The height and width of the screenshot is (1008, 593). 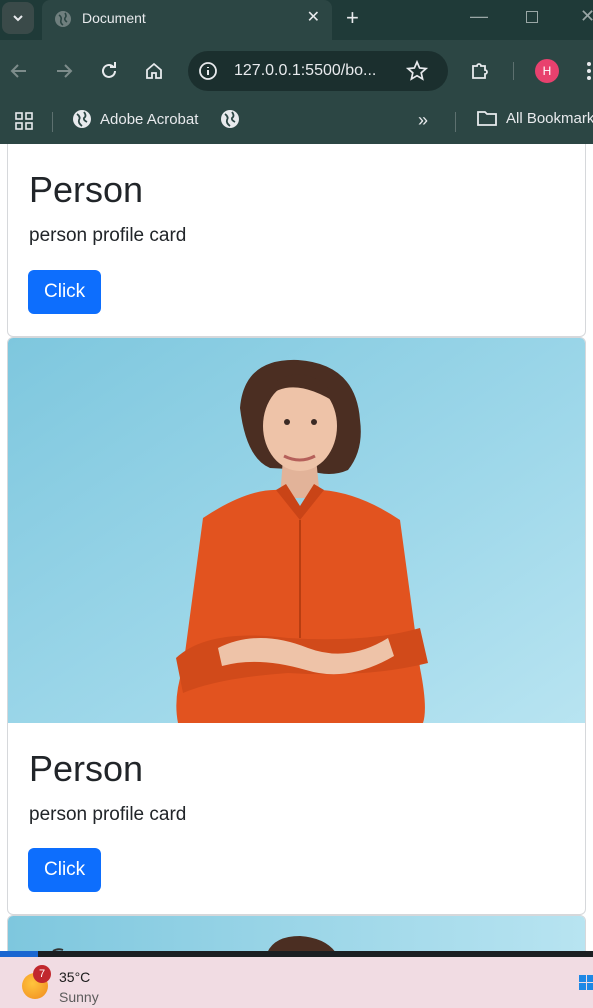 I want to click on profile-card, so click(x=296, y=933).